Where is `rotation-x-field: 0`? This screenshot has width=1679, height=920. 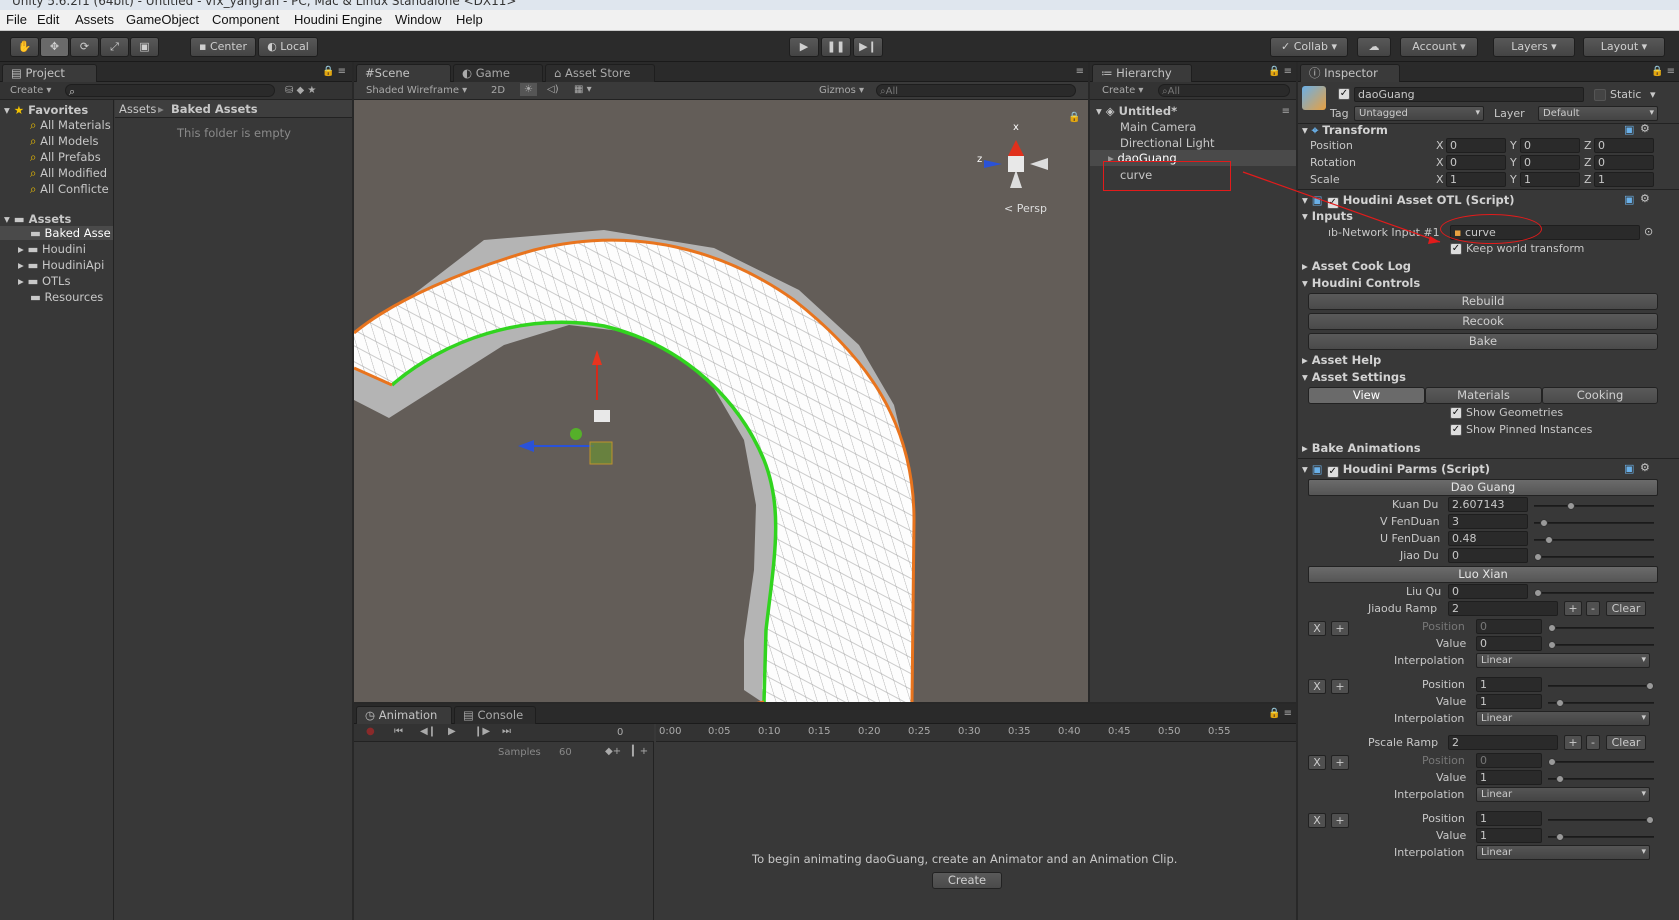
rotation-x-field: 0 is located at coordinates (1476, 162).